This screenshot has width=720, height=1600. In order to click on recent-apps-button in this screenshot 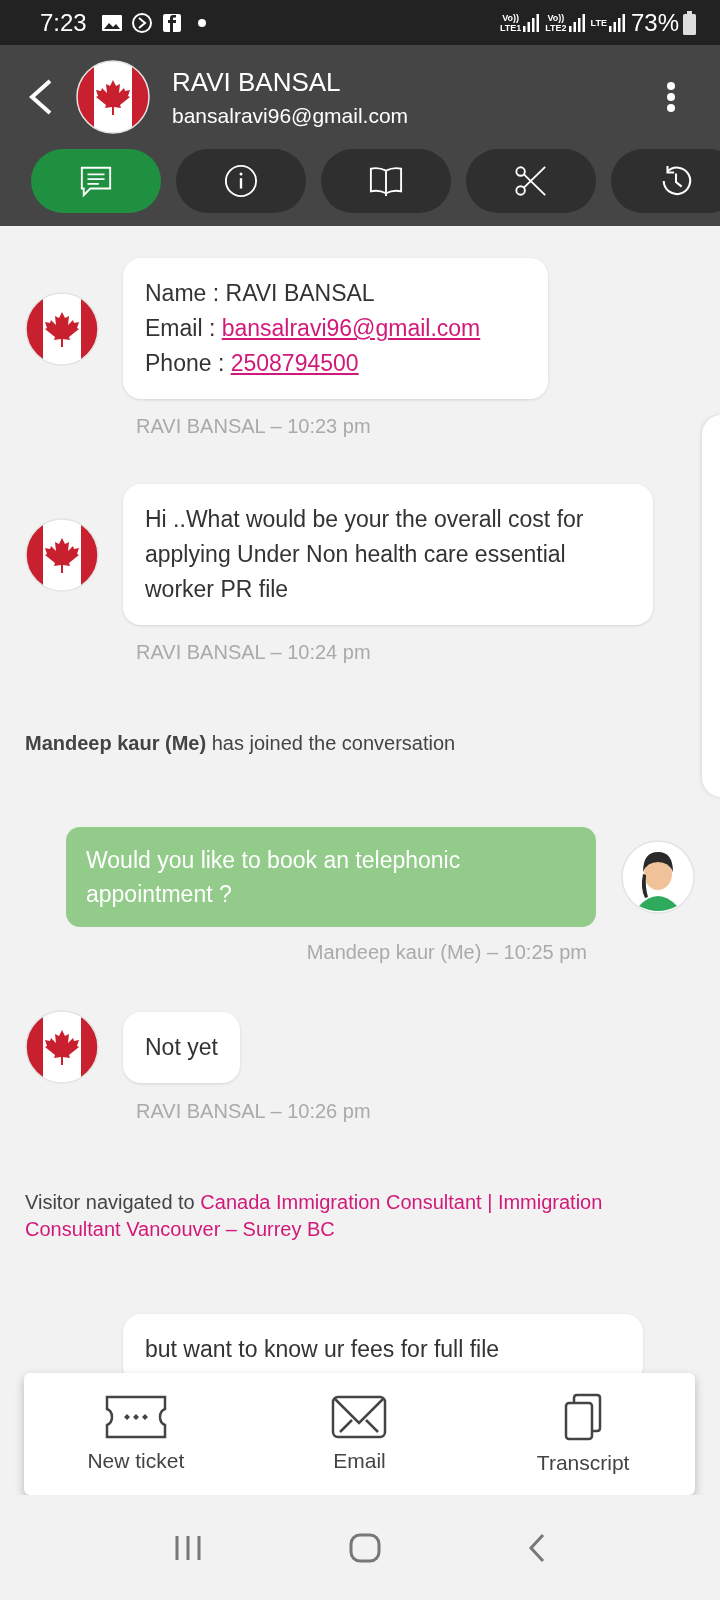, I will do `click(188, 1547)`.